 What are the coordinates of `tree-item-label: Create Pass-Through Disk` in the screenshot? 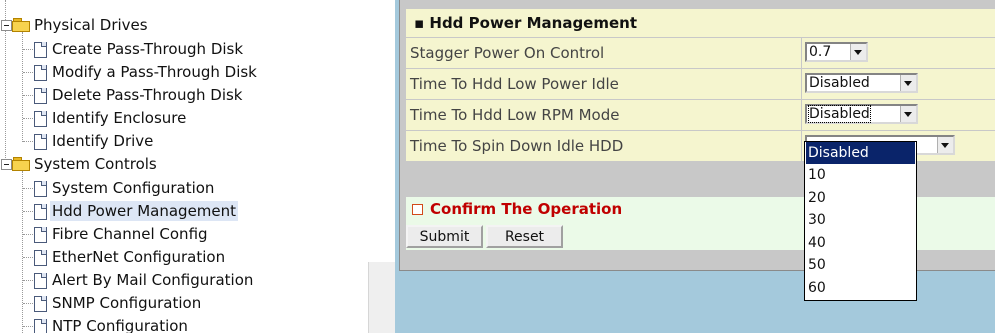 It's located at (148, 49).